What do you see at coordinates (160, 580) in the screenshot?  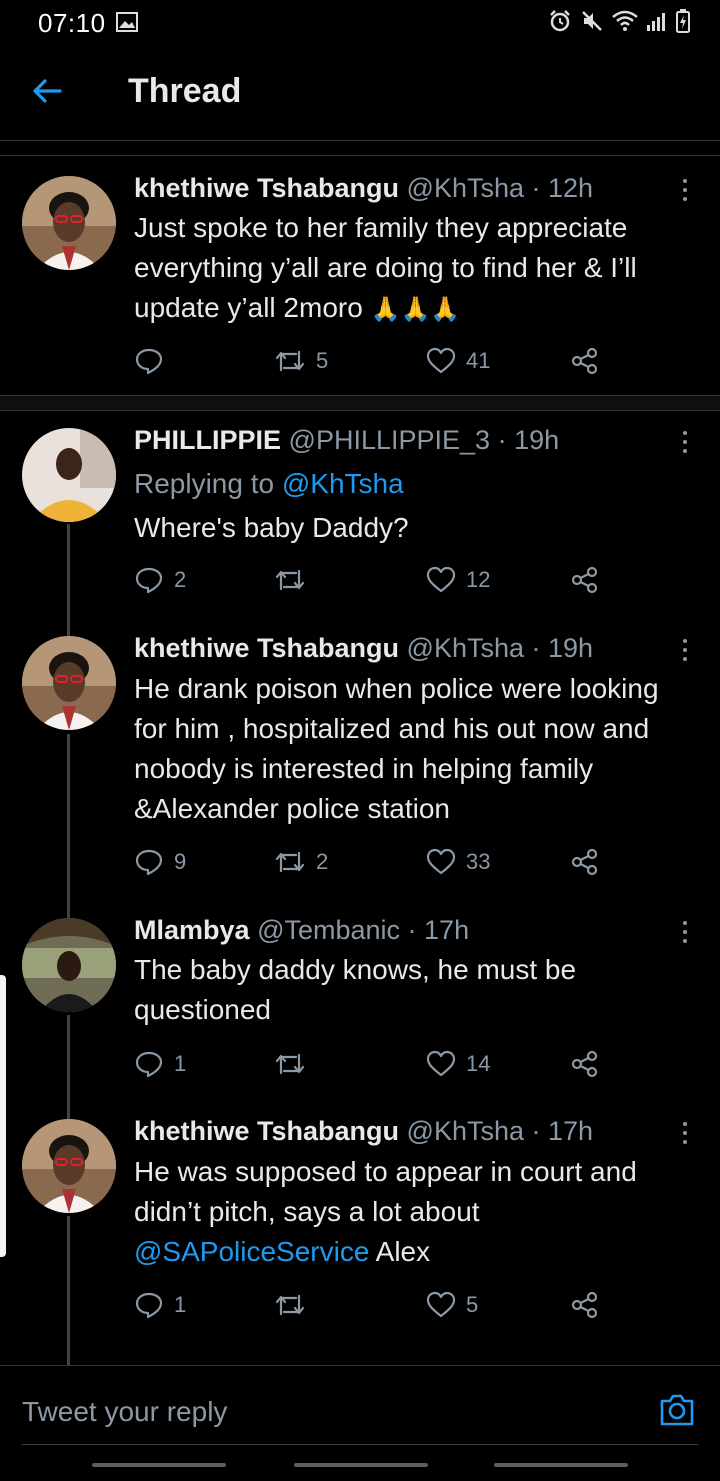 I see `reply-button: 2` at bounding box center [160, 580].